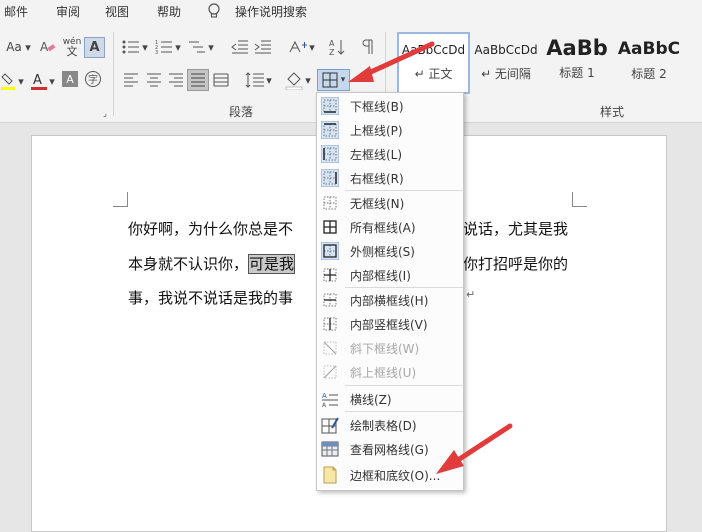  What do you see at coordinates (176, 80) in the screenshot?
I see `align-right-icon` at bounding box center [176, 80].